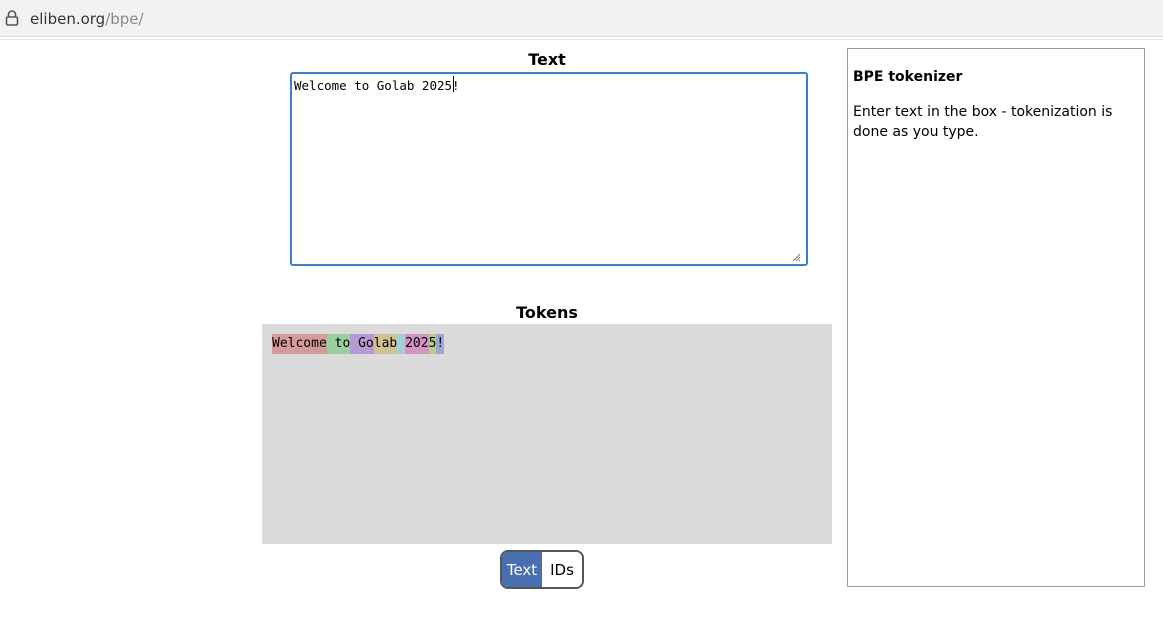 The width and height of the screenshot is (1163, 636). I want to click on token: lab, so click(385, 344).